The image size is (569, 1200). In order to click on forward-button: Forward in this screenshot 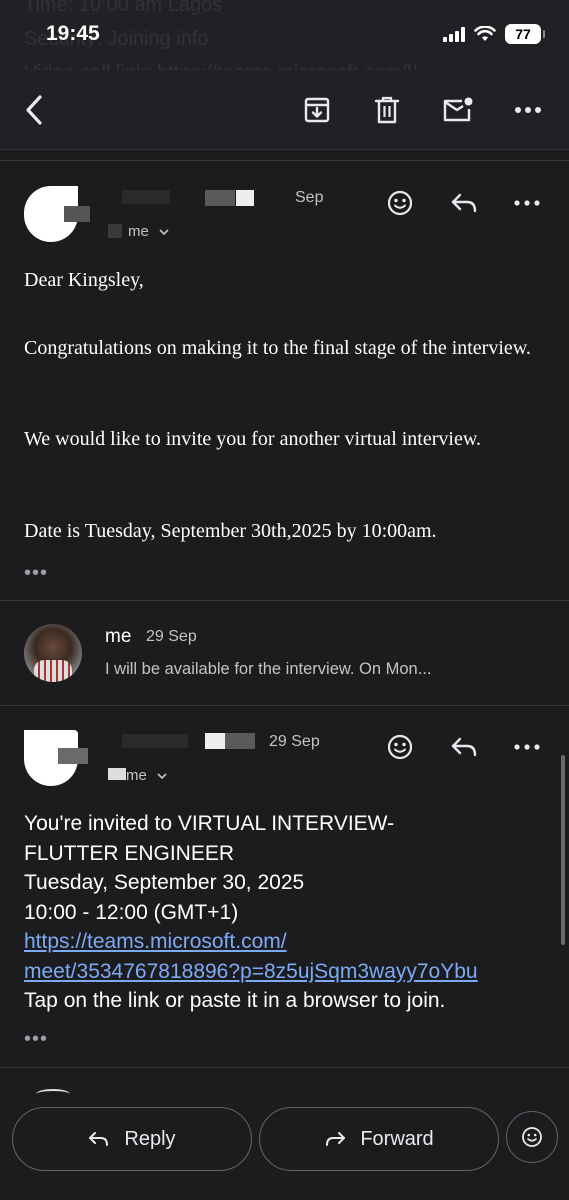, I will do `click(379, 1139)`.